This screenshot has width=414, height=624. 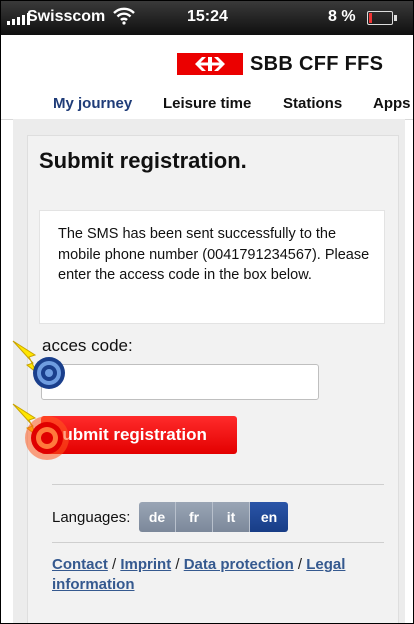 What do you see at coordinates (269, 517) in the screenshot?
I see `language-en-button: en` at bounding box center [269, 517].